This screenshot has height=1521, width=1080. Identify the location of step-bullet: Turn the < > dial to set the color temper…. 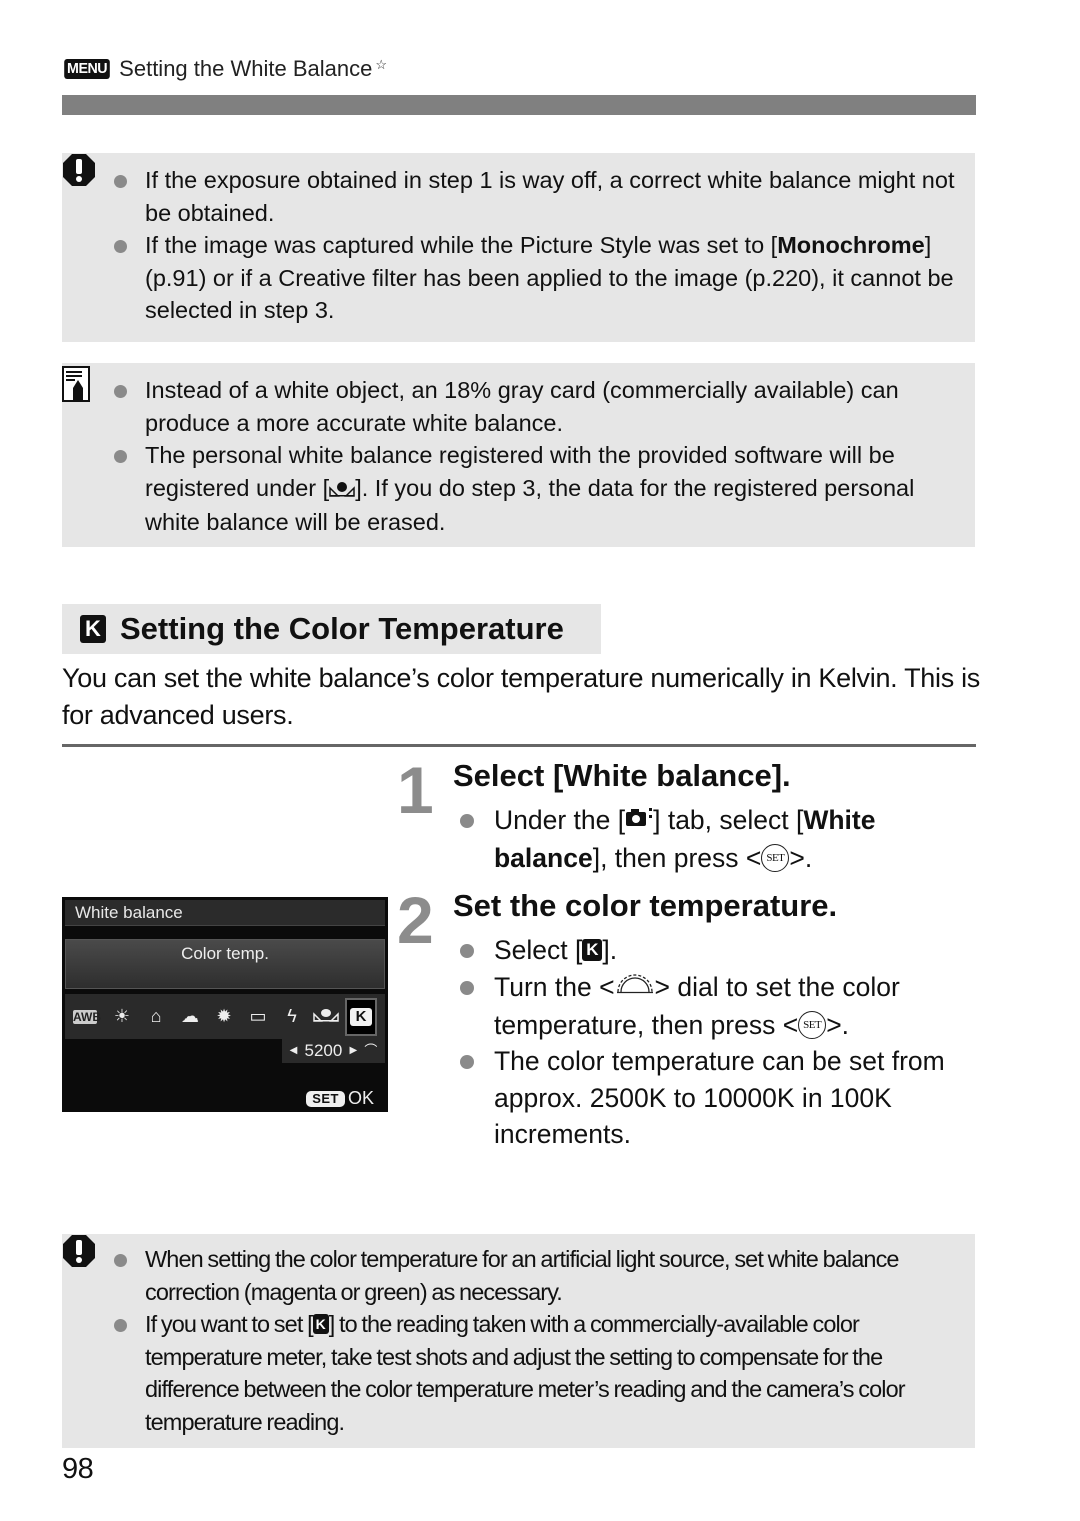
(708, 1006).